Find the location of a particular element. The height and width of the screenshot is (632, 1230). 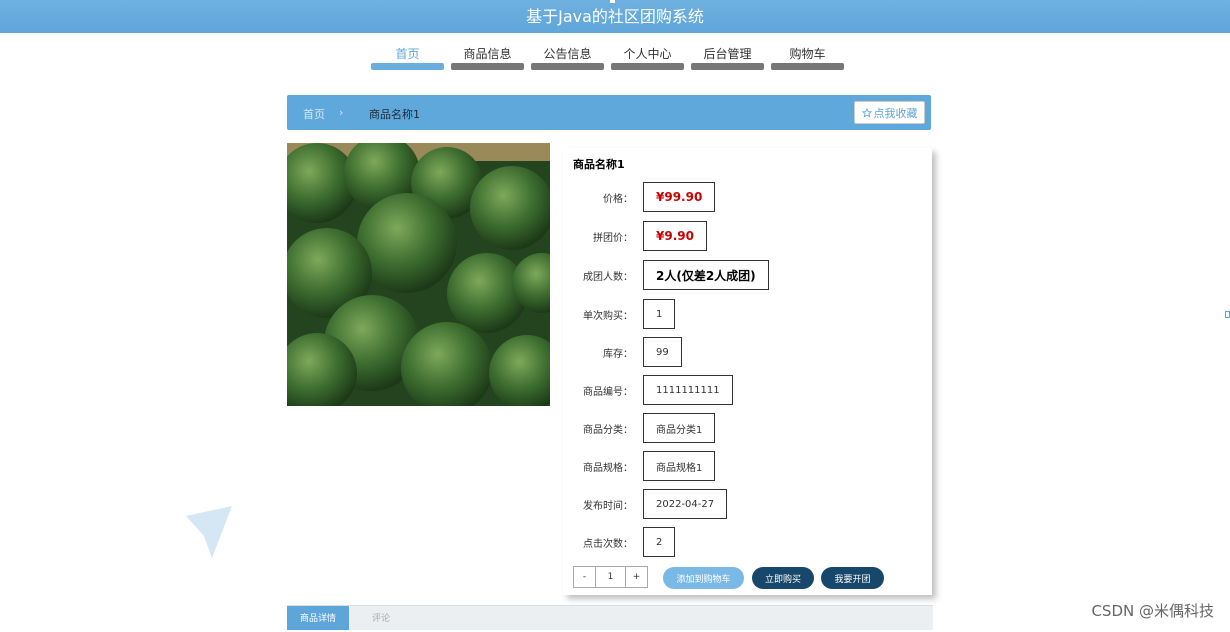

quantity-minus-button: - is located at coordinates (584, 577).